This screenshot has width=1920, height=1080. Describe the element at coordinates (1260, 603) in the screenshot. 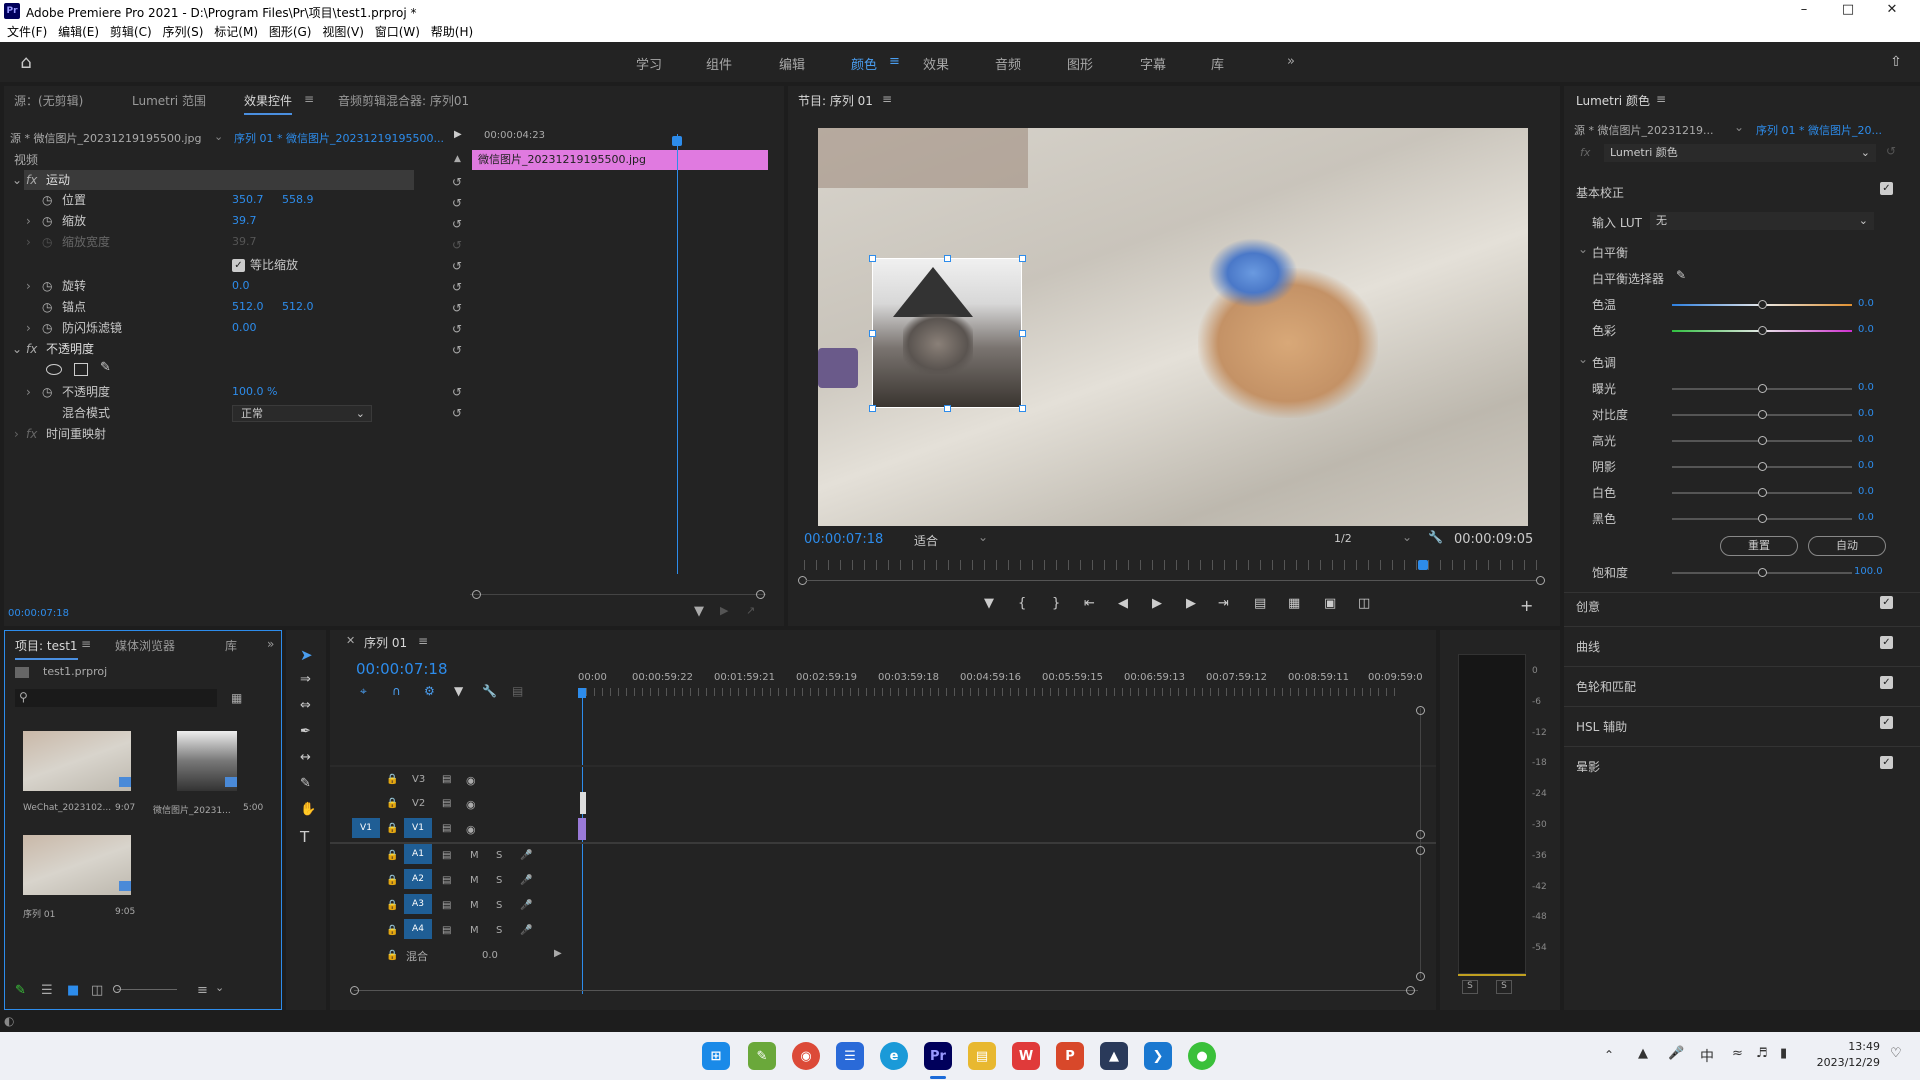

I see `lift-icon: ▤` at that location.